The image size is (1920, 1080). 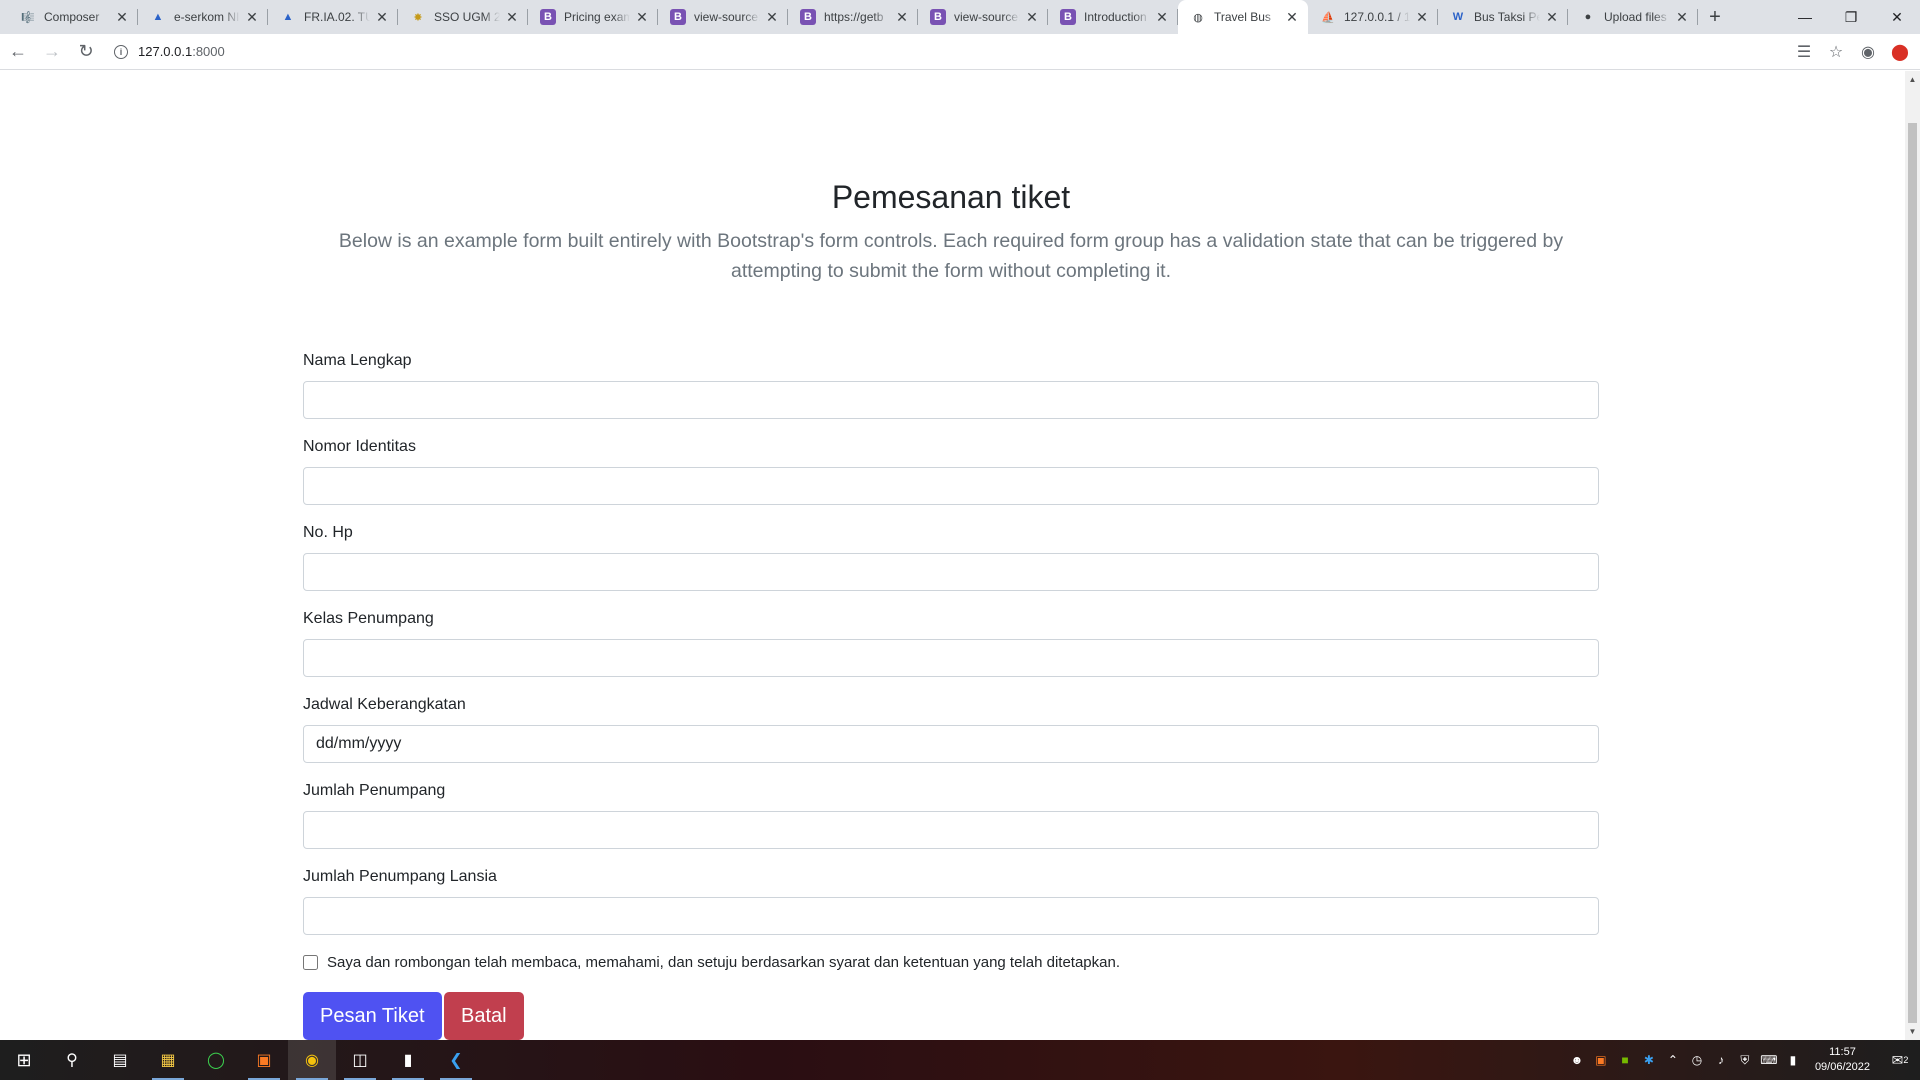 I want to click on reload-icon: ↻, so click(x=86, y=52).